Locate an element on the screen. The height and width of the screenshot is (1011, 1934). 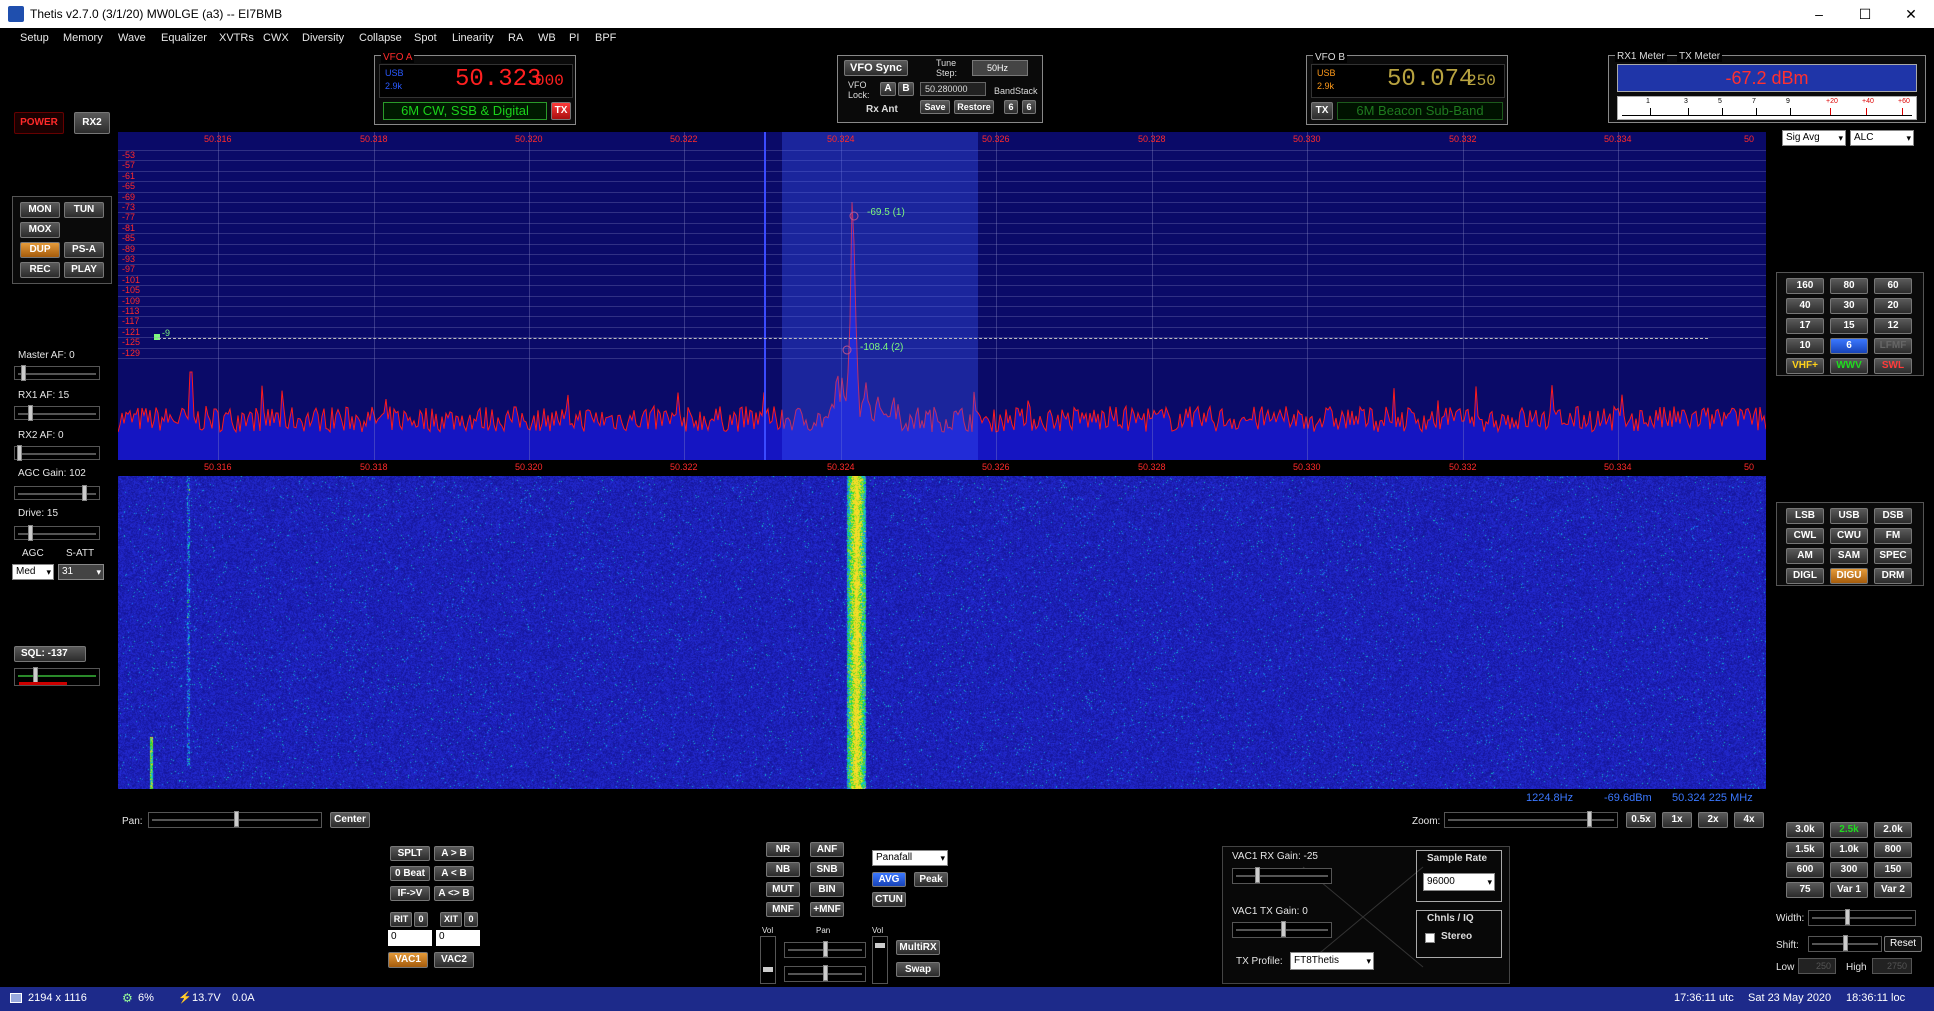
master-af-slider is located at coordinates (57, 373).